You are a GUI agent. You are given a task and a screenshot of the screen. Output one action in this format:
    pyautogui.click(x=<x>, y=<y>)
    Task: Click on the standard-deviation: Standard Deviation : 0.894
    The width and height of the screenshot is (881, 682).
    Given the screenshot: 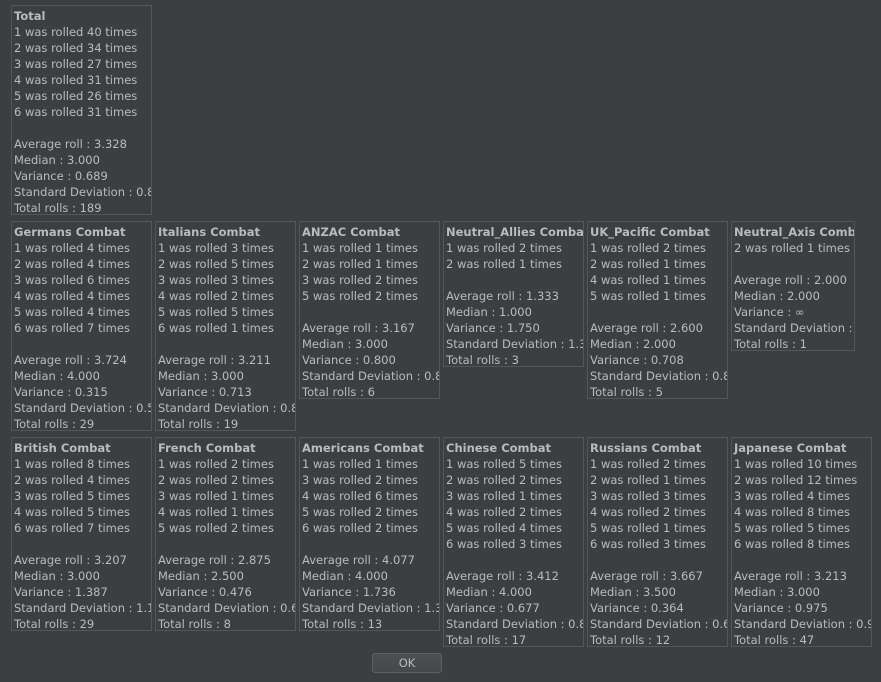 What is the action you would take?
    pyautogui.click(x=370, y=376)
    